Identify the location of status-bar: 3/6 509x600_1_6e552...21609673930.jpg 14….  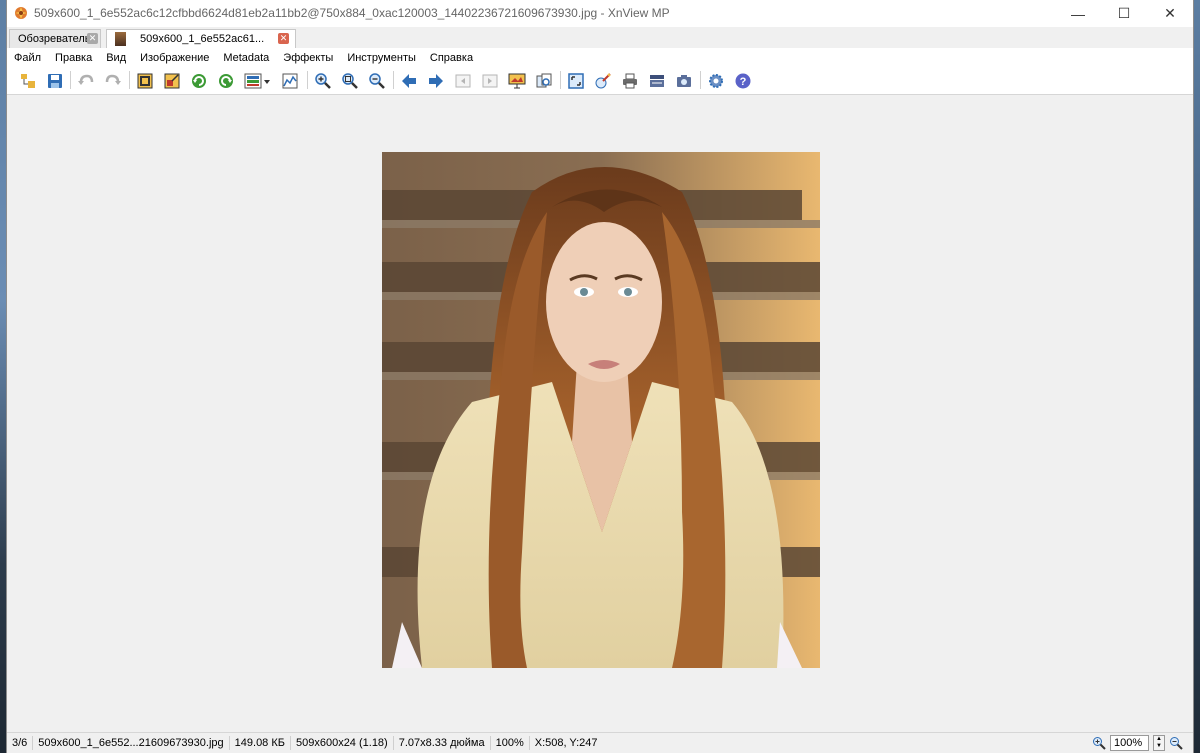
(600, 742).